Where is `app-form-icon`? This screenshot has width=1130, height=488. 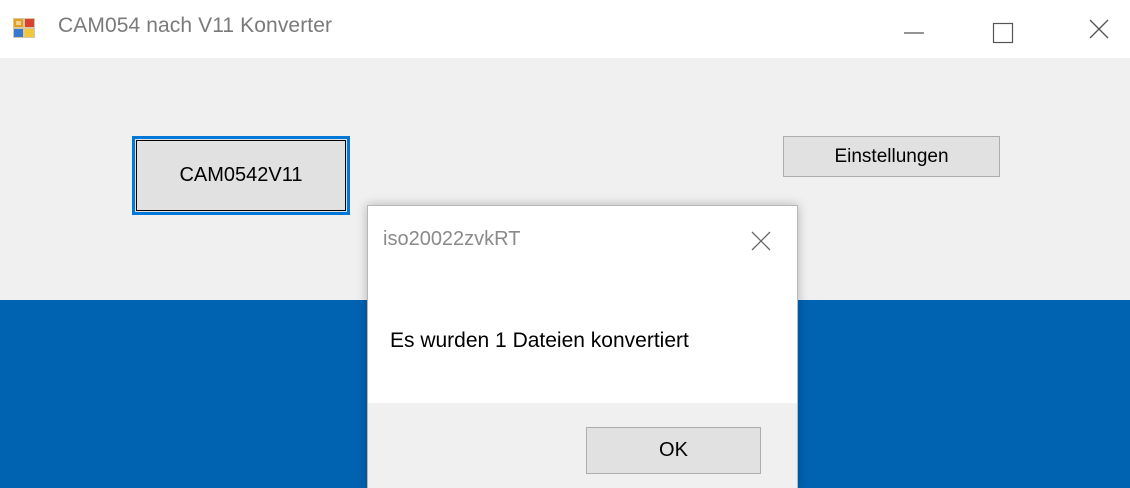 app-form-icon is located at coordinates (24, 28).